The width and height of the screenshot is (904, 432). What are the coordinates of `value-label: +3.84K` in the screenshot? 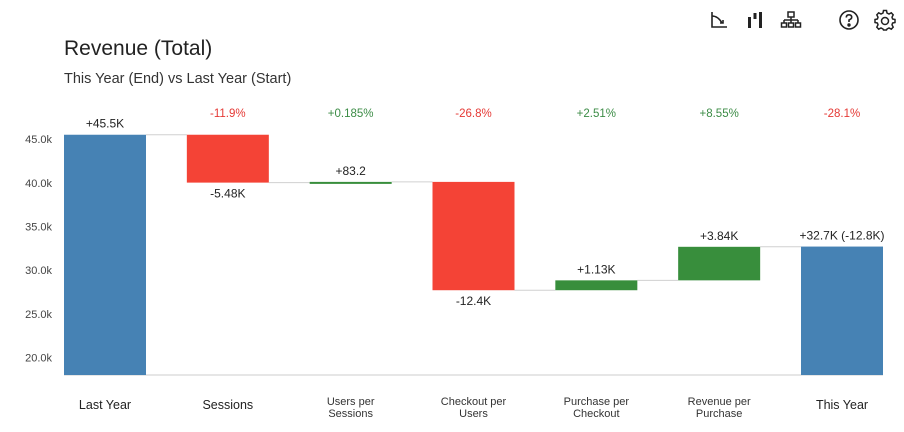 It's located at (719, 236).